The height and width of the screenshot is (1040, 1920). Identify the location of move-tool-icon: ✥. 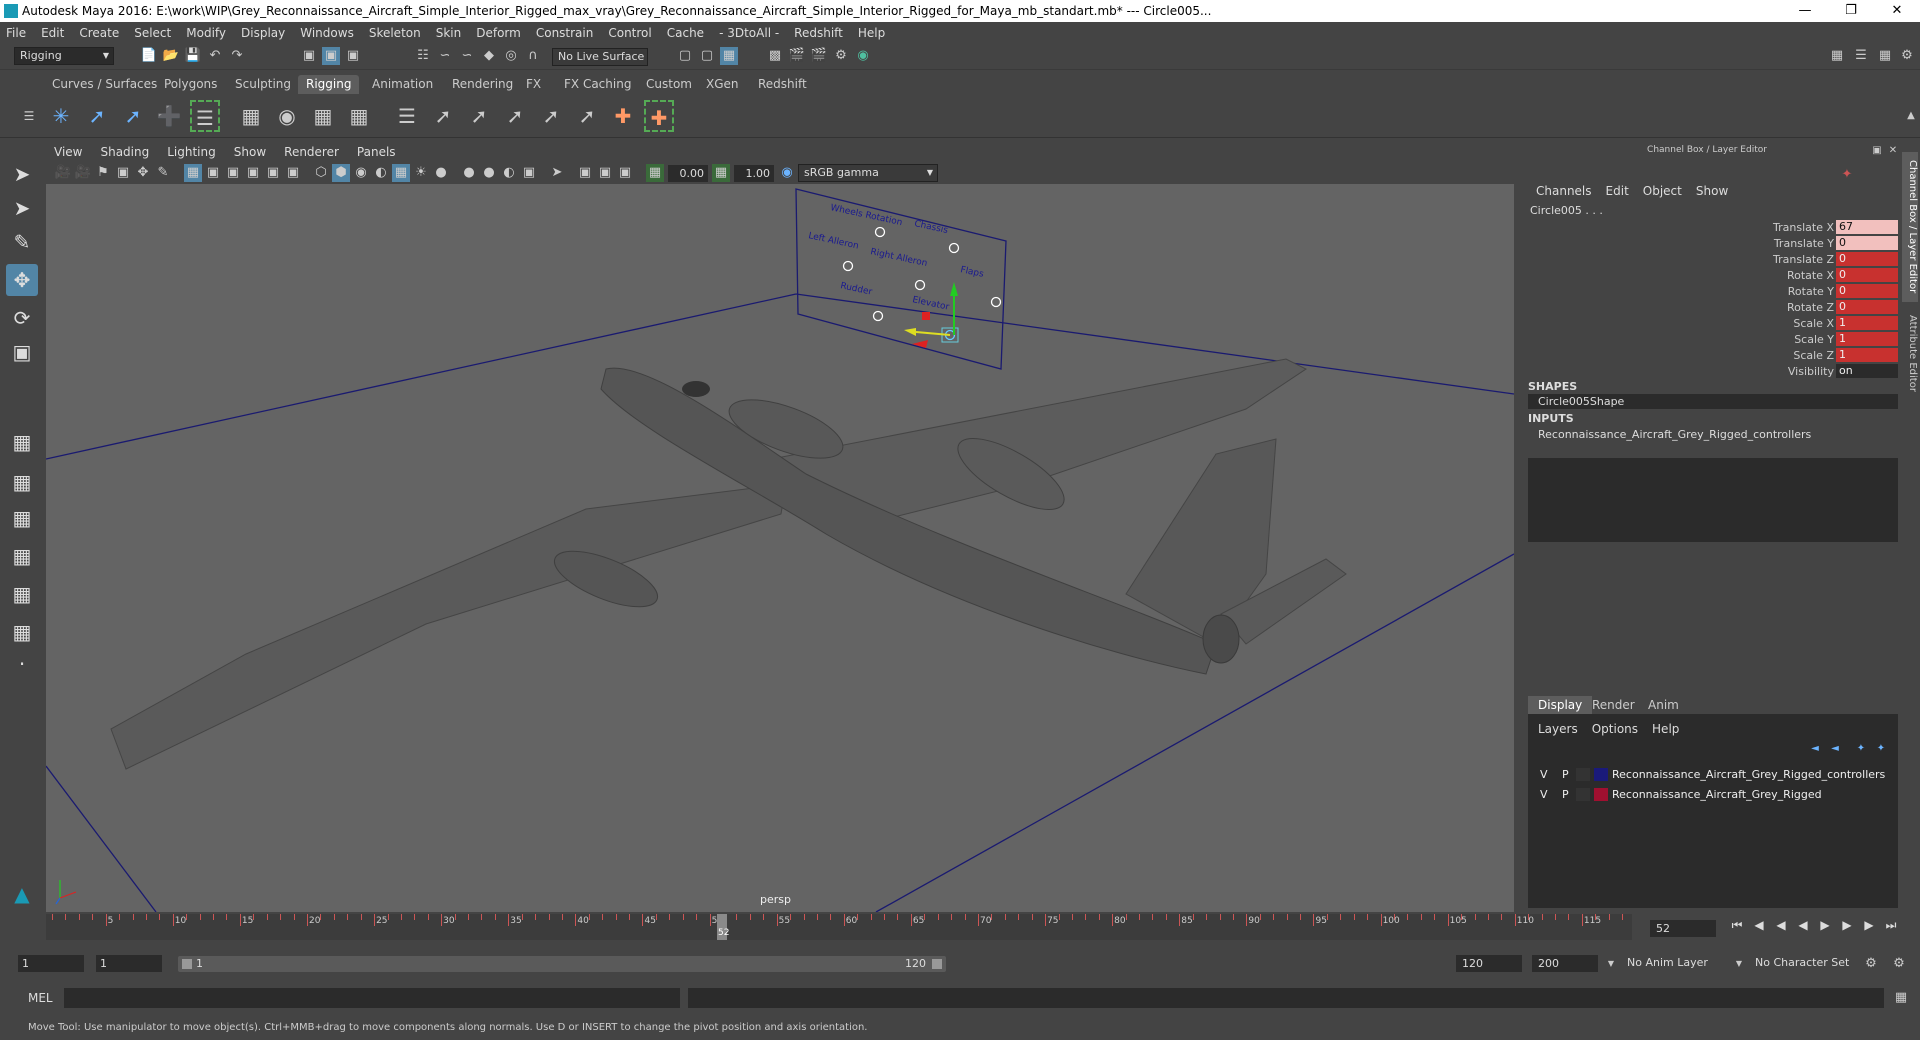
(22, 280).